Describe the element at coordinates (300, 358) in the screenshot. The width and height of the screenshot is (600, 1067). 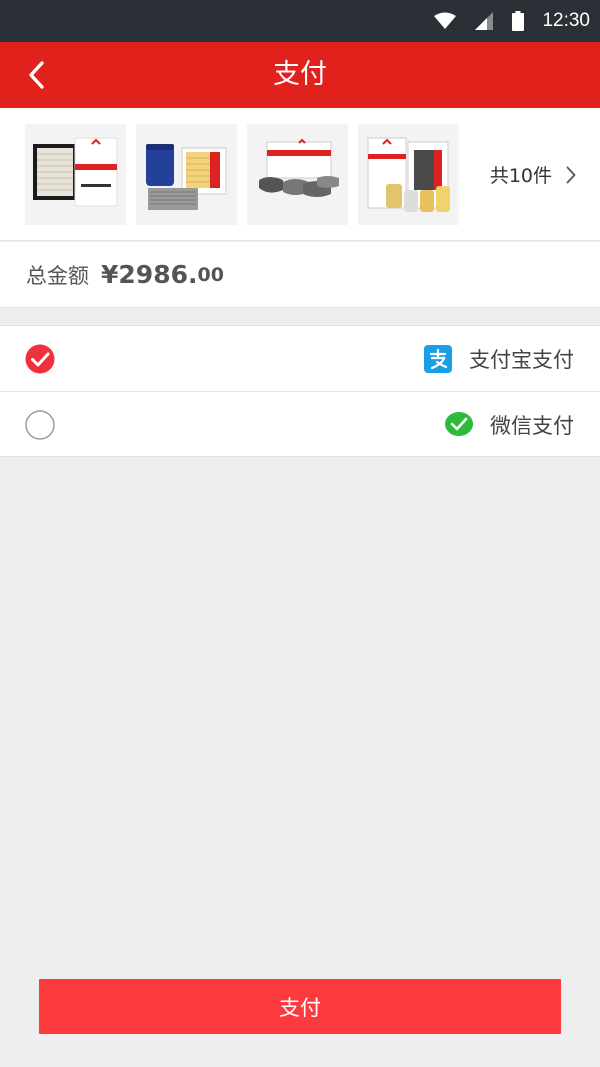
I see `payment-option-alipay: 支付宝支付` at that location.